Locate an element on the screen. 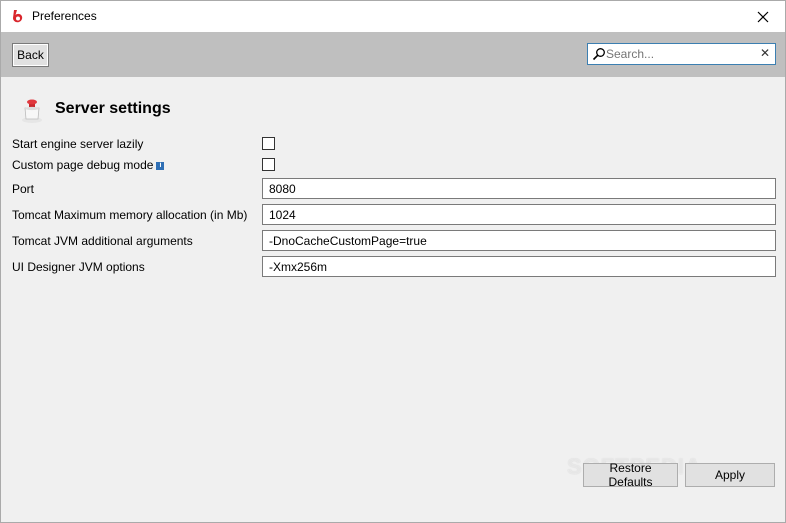 The height and width of the screenshot is (523, 786). lazy-start-checkbox is located at coordinates (268, 143).